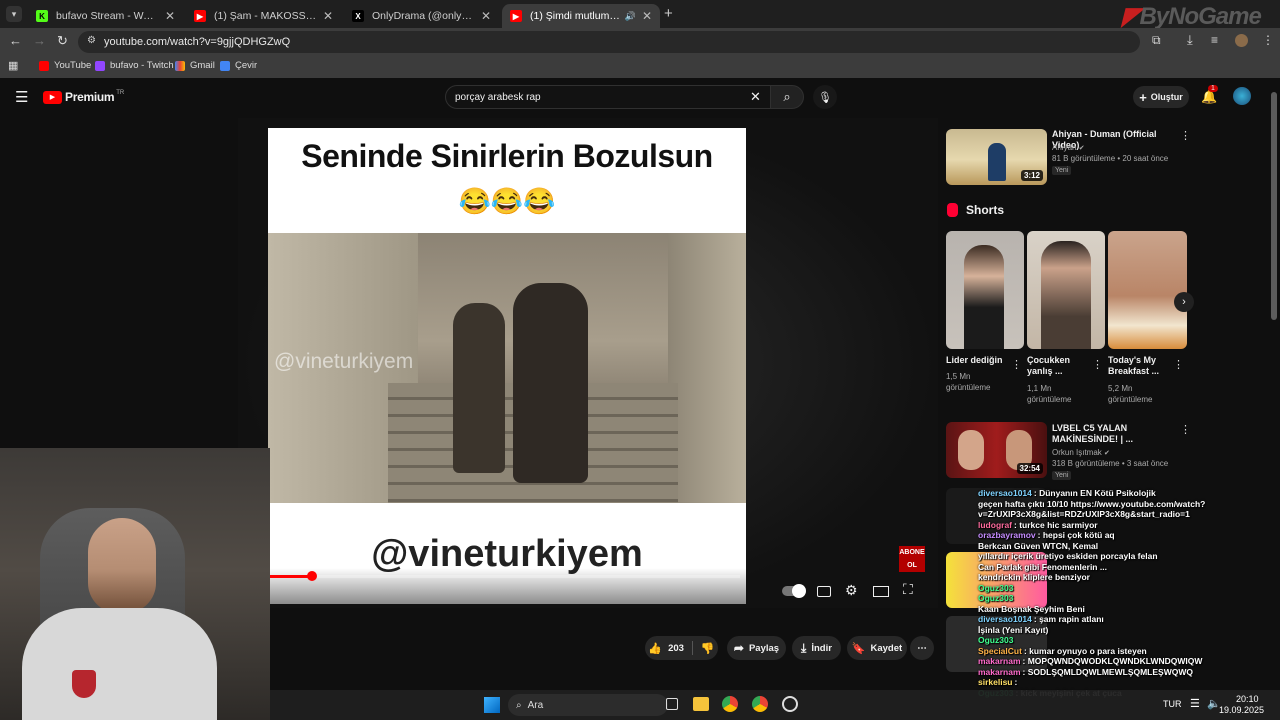 The image size is (1280, 720). Describe the element at coordinates (630, 16) in the screenshot. I see `speaker-icon: 🔊` at that location.